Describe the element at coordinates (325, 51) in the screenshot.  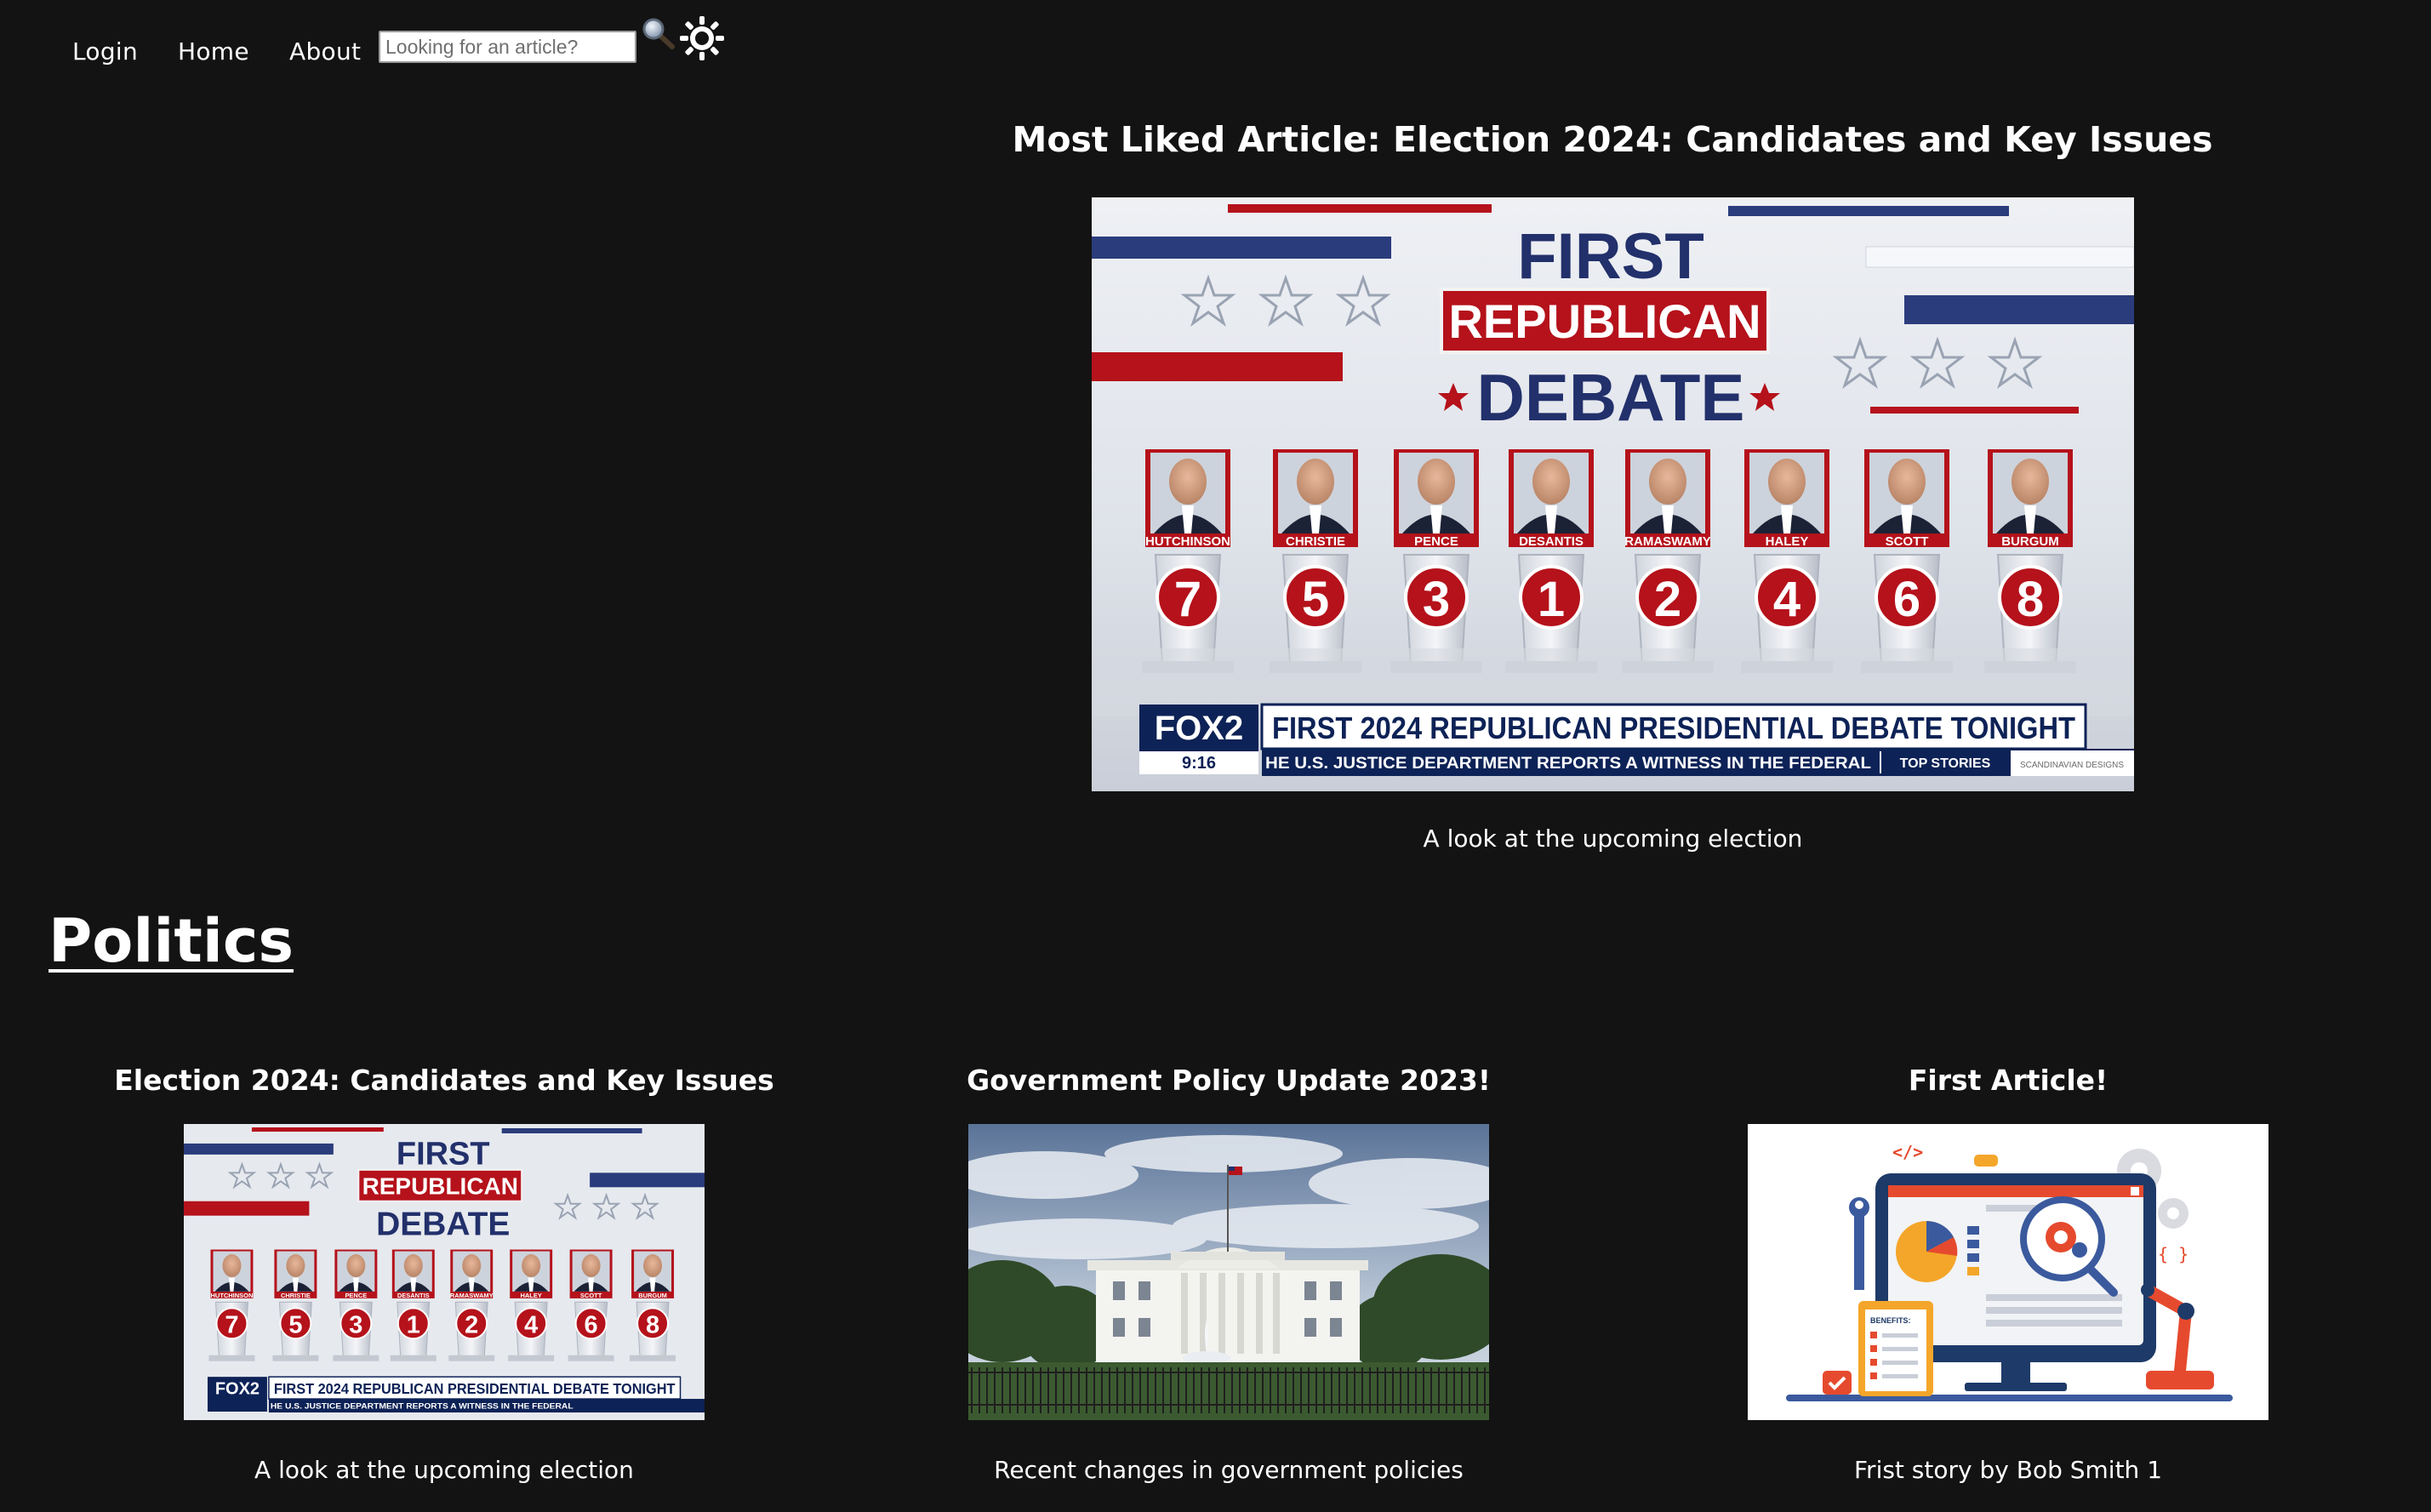
I see `about-link: About` at that location.